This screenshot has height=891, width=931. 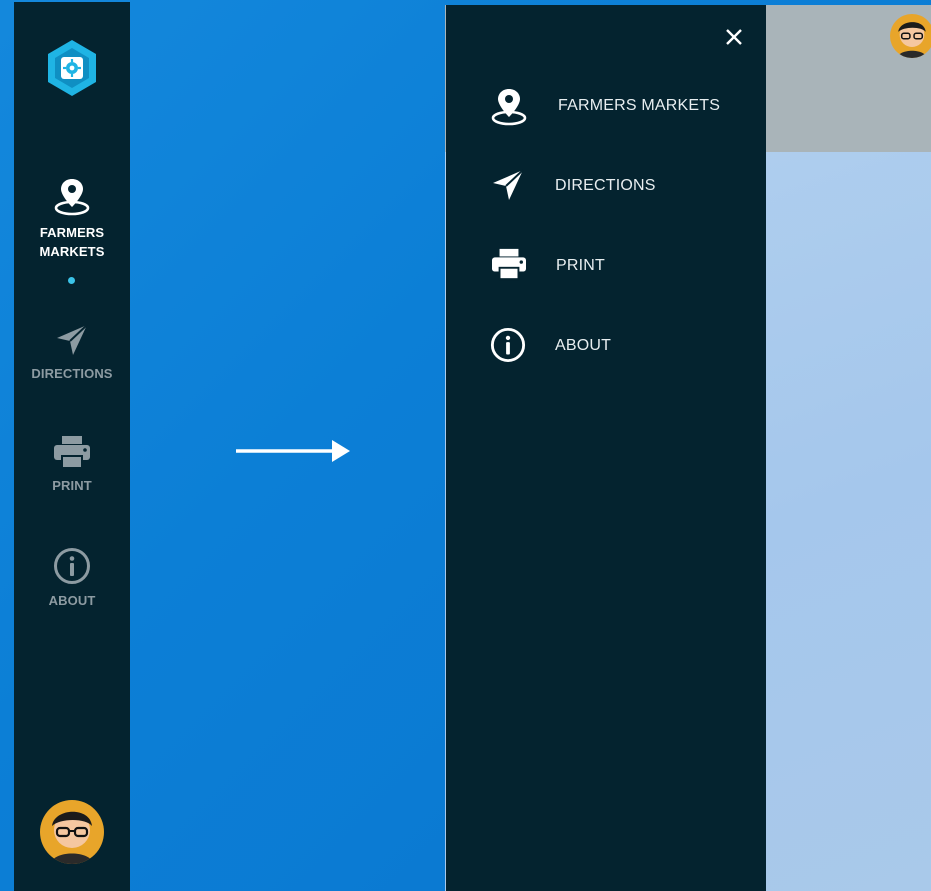 I want to click on transition-arrow-icon, so click(x=293, y=451).